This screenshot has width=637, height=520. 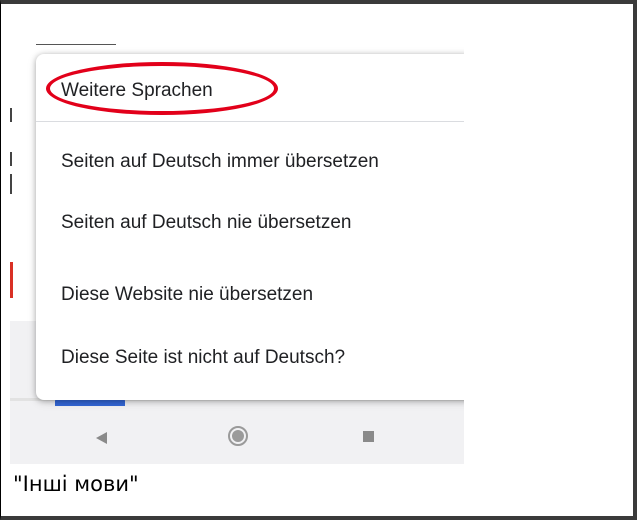 What do you see at coordinates (11, 280) in the screenshot?
I see `background-page-red-mark` at bounding box center [11, 280].